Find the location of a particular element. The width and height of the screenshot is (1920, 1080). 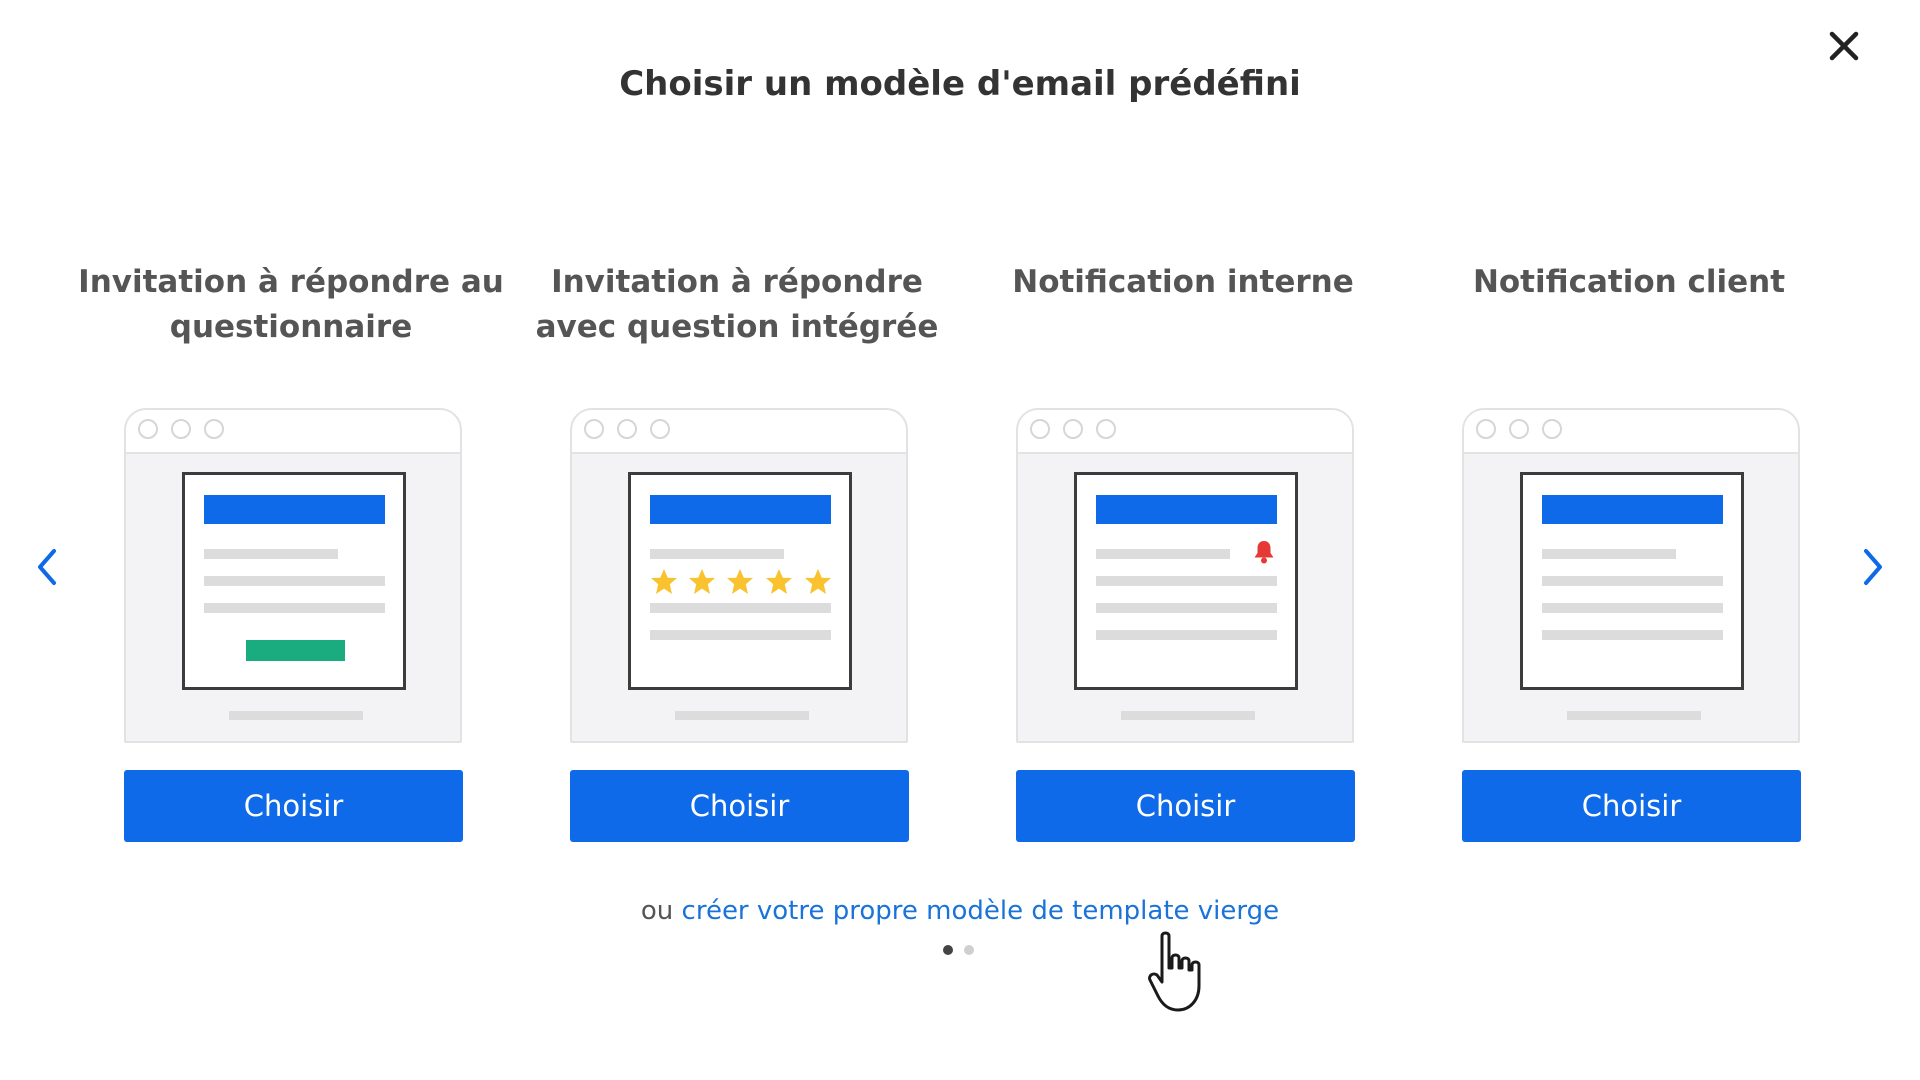

close-icon is located at coordinates (1844, 46).